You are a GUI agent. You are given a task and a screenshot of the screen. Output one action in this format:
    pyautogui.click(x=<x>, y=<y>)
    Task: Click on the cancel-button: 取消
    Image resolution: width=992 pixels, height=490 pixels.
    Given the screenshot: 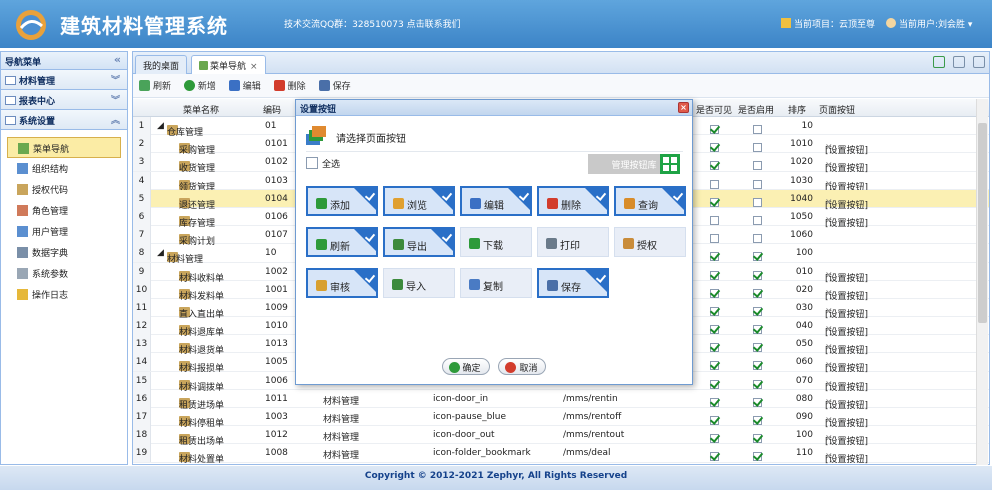 What is the action you would take?
    pyautogui.click(x=522, y=366)
    